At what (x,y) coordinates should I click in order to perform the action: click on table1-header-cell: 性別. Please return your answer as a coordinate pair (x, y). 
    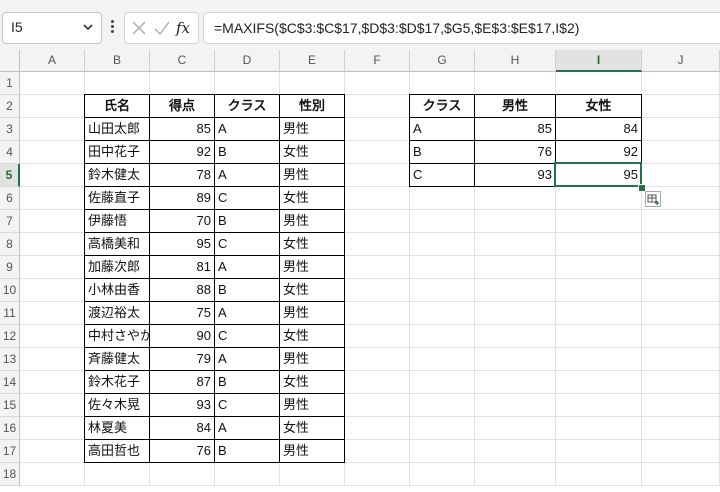
    Looking at the image, I should click on (312, 106).